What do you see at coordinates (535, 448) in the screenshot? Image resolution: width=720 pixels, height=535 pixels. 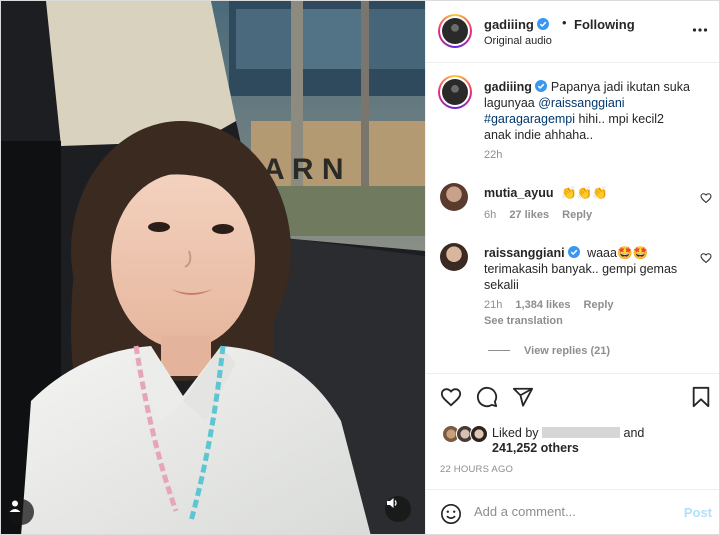 I see `likes-count: 241,252 others` at bounding box center [535, 448].